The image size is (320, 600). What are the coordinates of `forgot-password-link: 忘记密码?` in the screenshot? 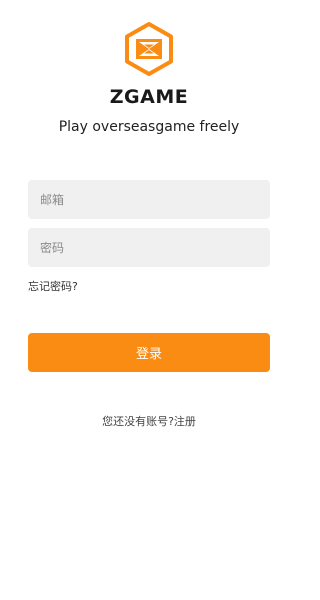 It's located at (53, 286).